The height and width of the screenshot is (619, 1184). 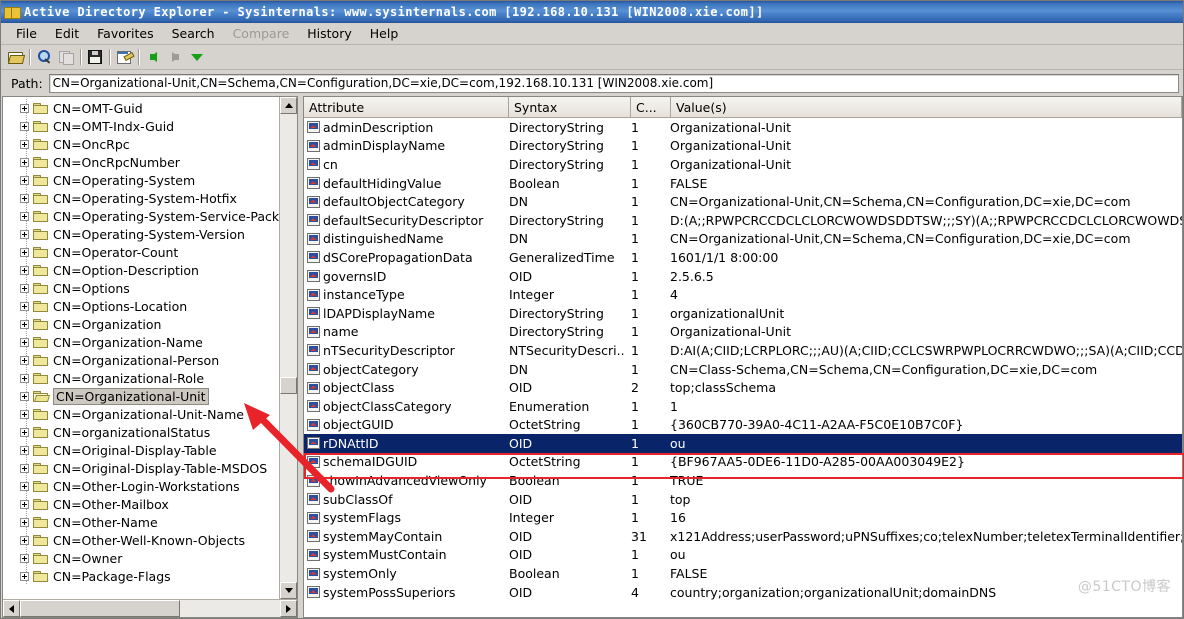 I want to click on table-row: cn DirectoryString 1 Organizational-Unit, so click(x=743, y=164).